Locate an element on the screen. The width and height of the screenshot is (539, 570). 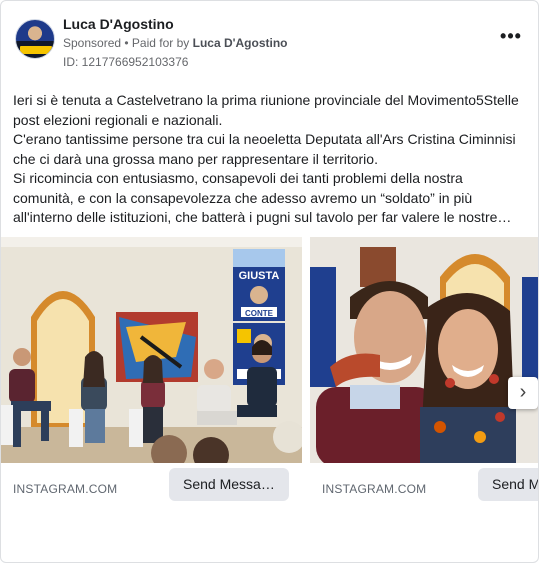
ad-id: ID: 1217766952103376 is located at coordinates (126, 62).